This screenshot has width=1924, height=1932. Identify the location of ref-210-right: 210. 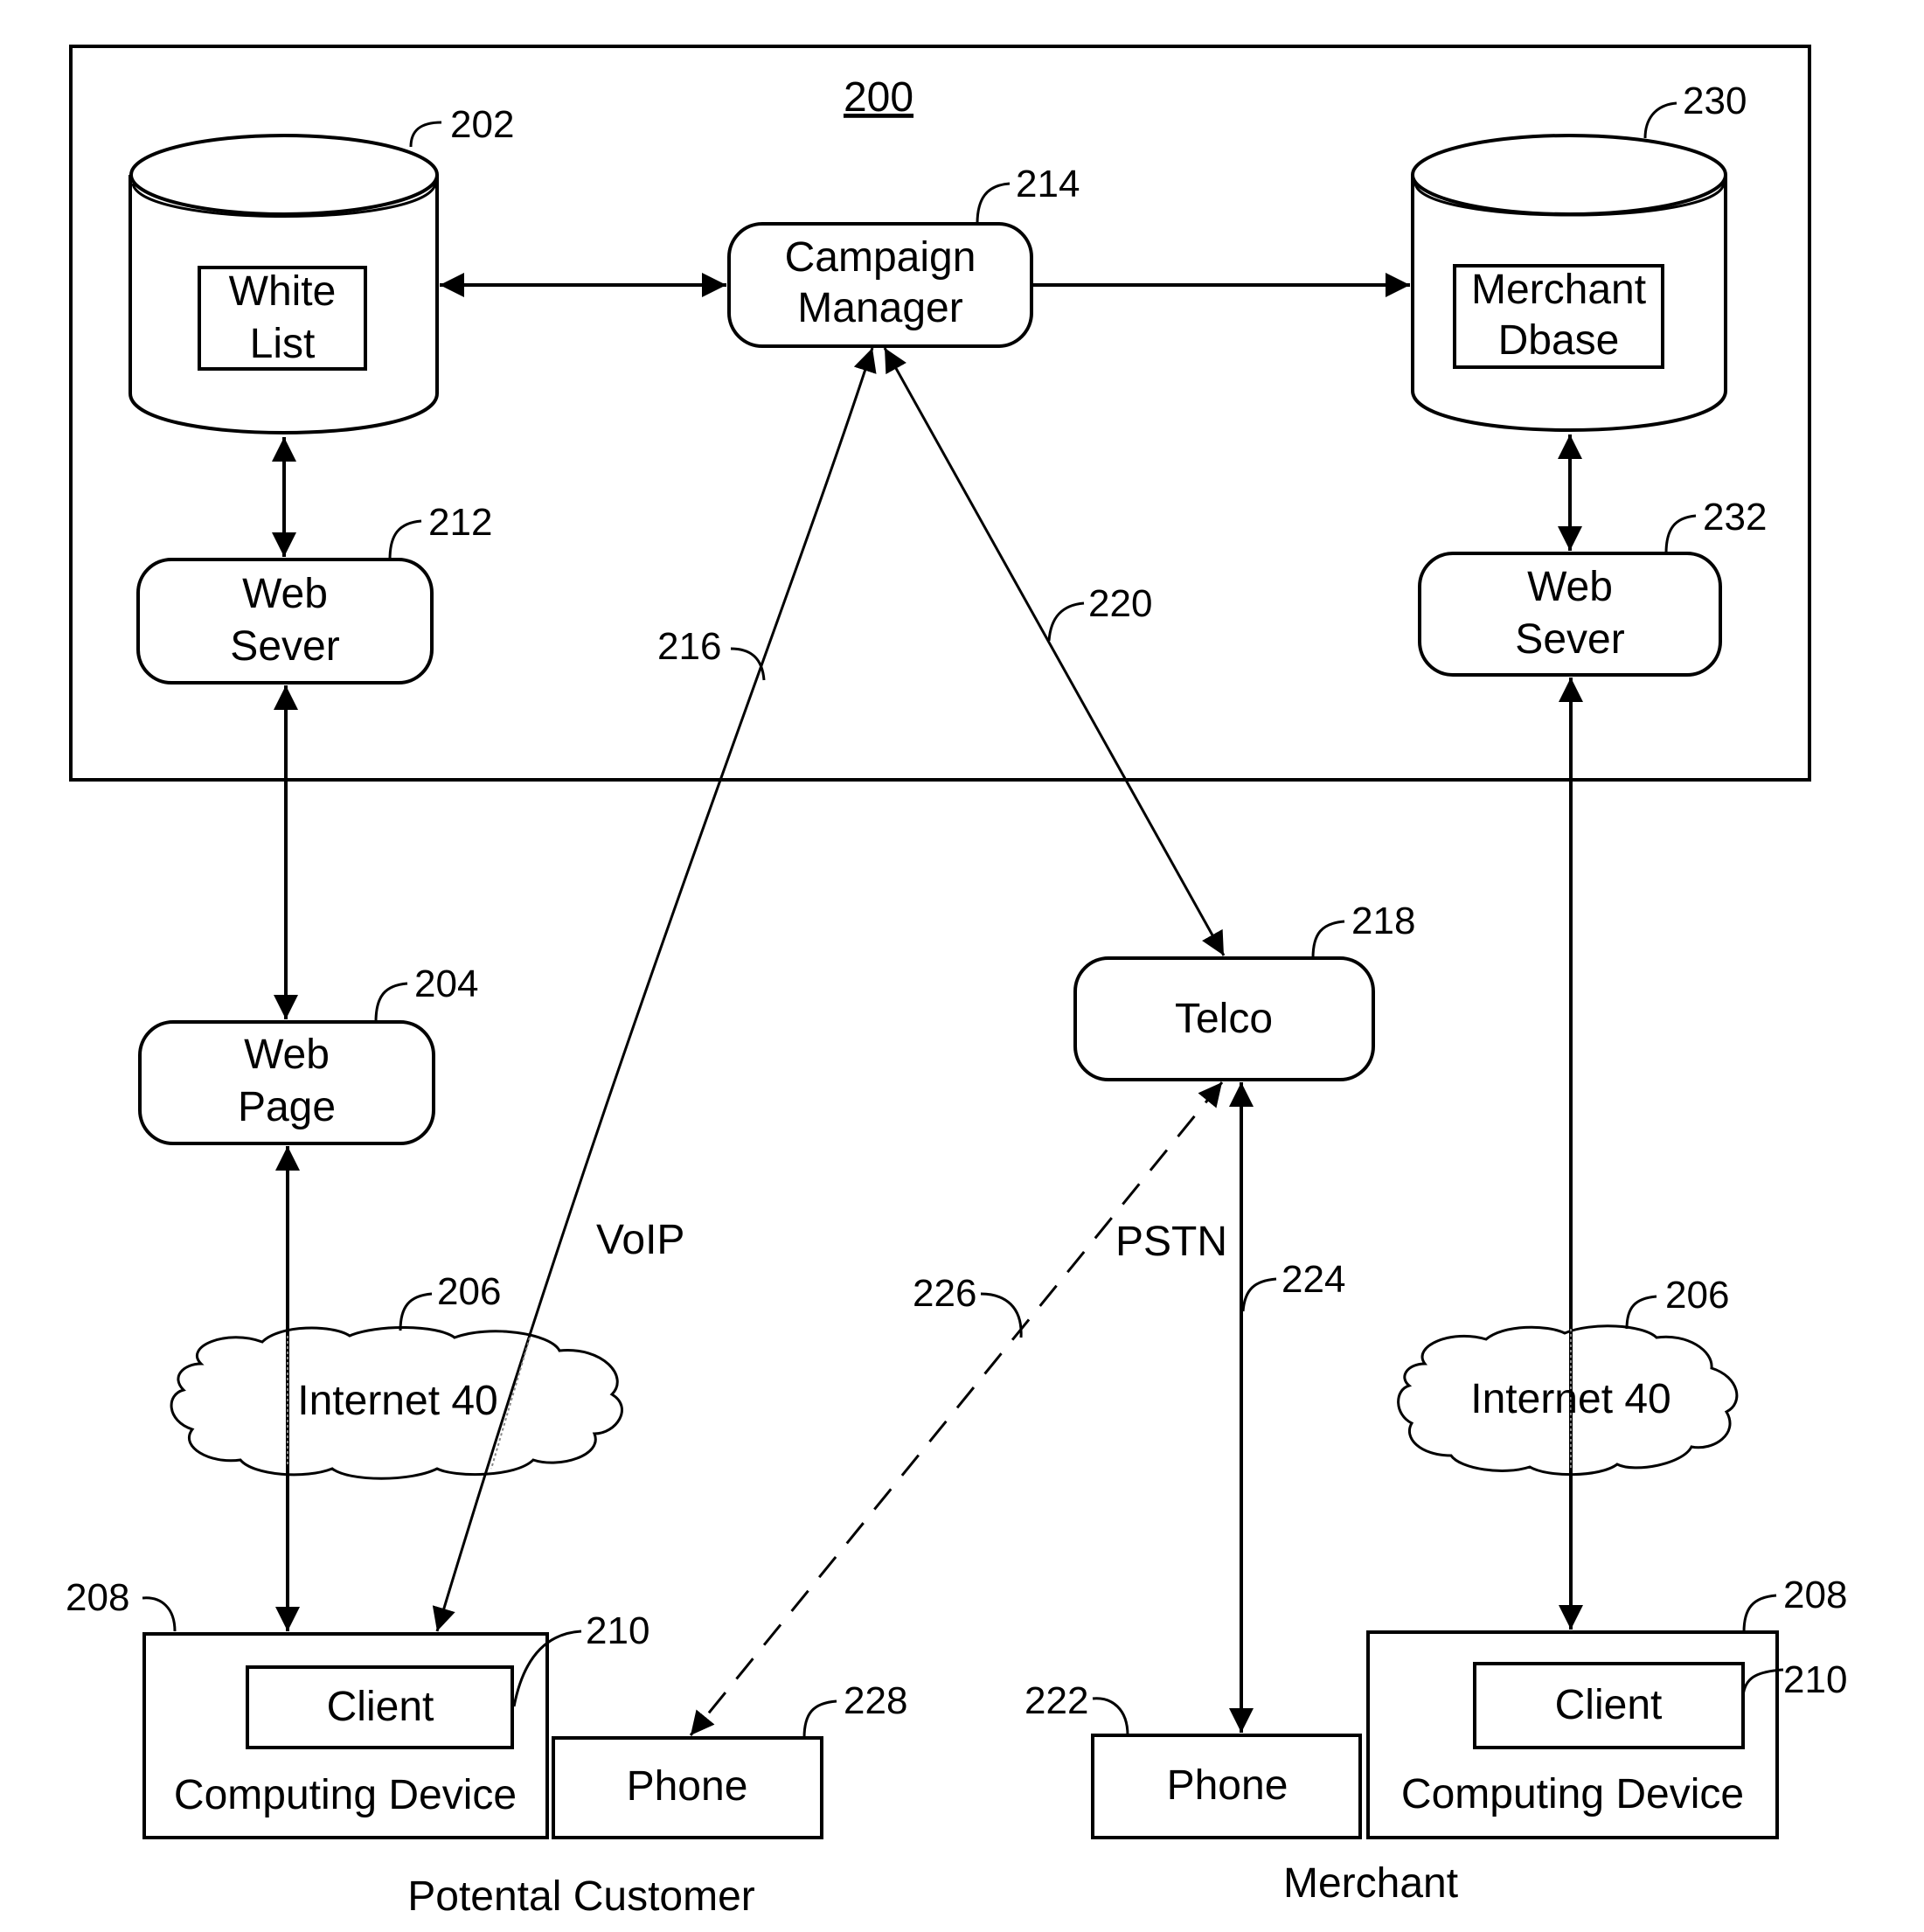
(1815, 1680).